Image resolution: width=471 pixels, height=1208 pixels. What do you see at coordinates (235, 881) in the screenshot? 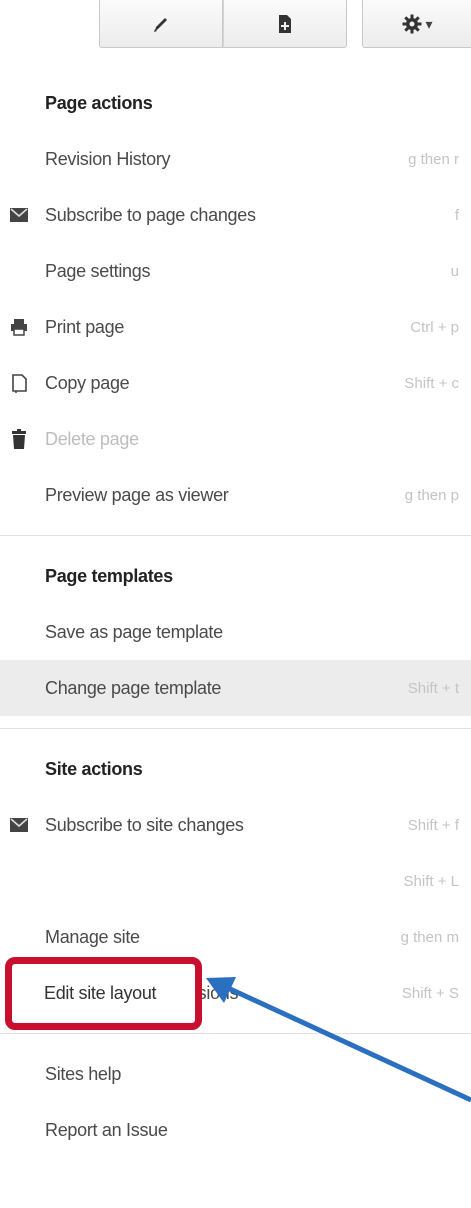
I see `menu-item-edit-layout-row: Shift + L` at bounding box center [235, 881].